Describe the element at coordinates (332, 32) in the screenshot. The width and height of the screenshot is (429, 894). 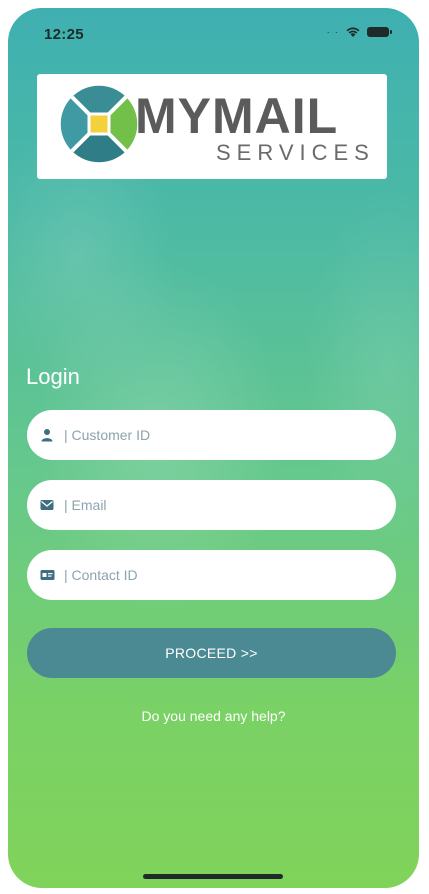
I see `signal-dots-icon: · ·` at that location.